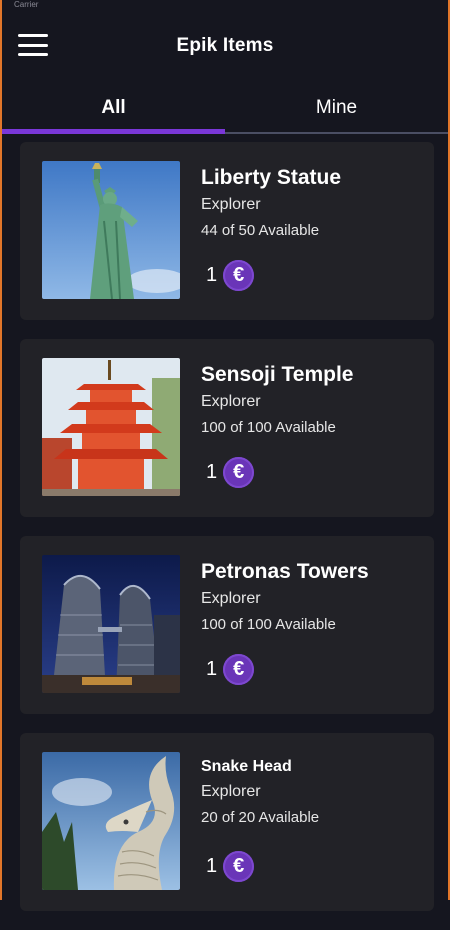 This screenshot has width=450, height=930. I want to click on page-title: Epik Items, so click(225, 45).